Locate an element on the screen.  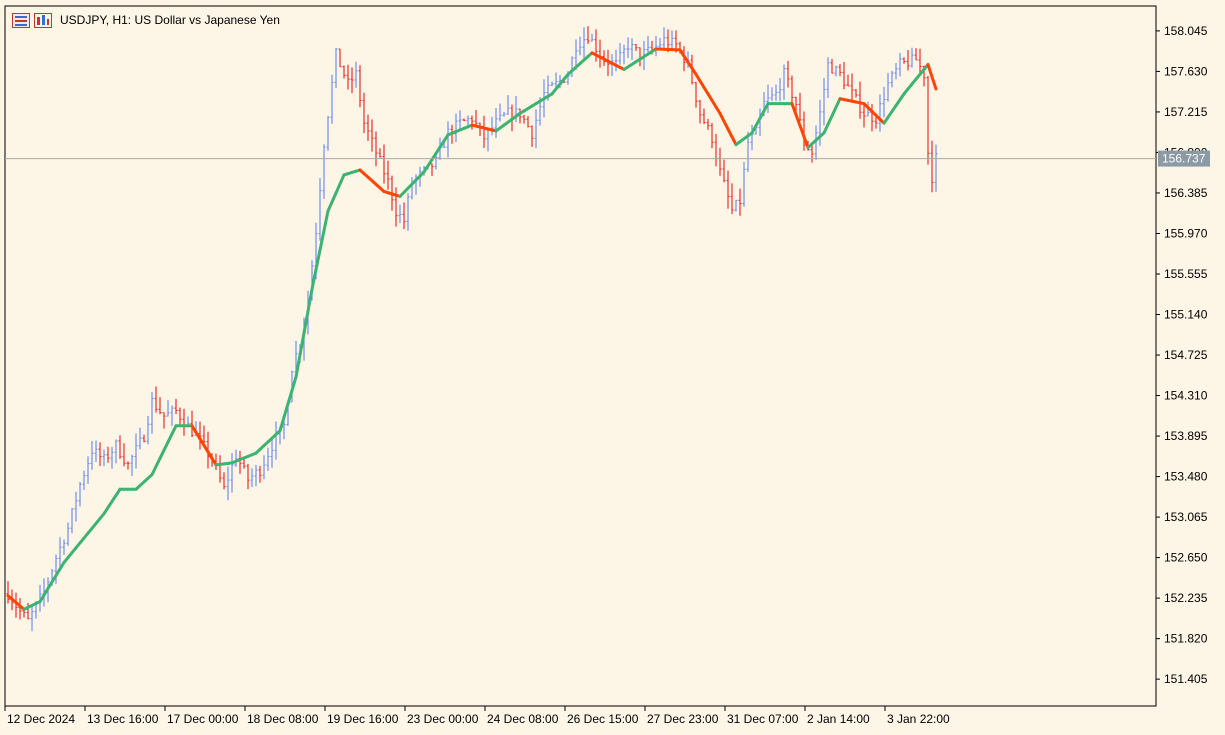
y-tick-label: 152.650 is located at coordinates (1186, 558).